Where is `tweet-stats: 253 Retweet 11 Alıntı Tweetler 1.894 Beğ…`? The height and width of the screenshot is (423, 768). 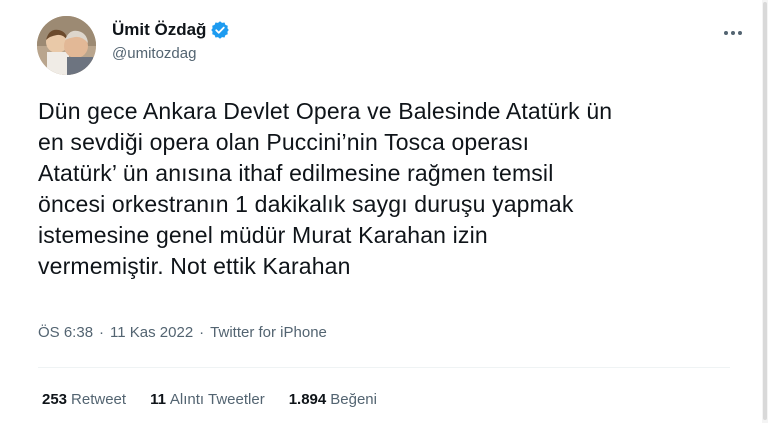 tweet-stats: 253 Retweet 11 Alıntı Tweetler 1.894 Beğ… is located at coordinates (209, 400).